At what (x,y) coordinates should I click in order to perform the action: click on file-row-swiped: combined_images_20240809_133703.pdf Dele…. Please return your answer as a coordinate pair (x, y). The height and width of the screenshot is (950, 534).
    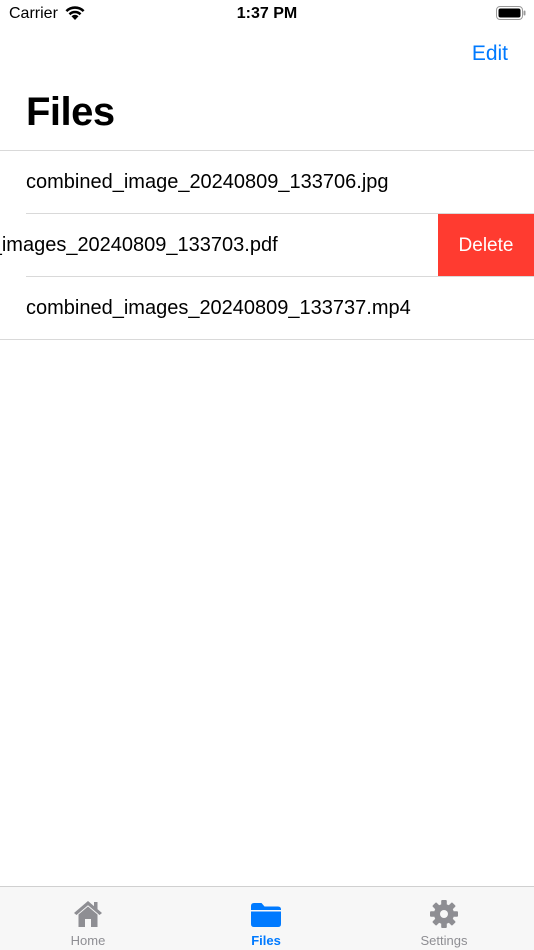
    Looking at the image, I should click on (267, 245).